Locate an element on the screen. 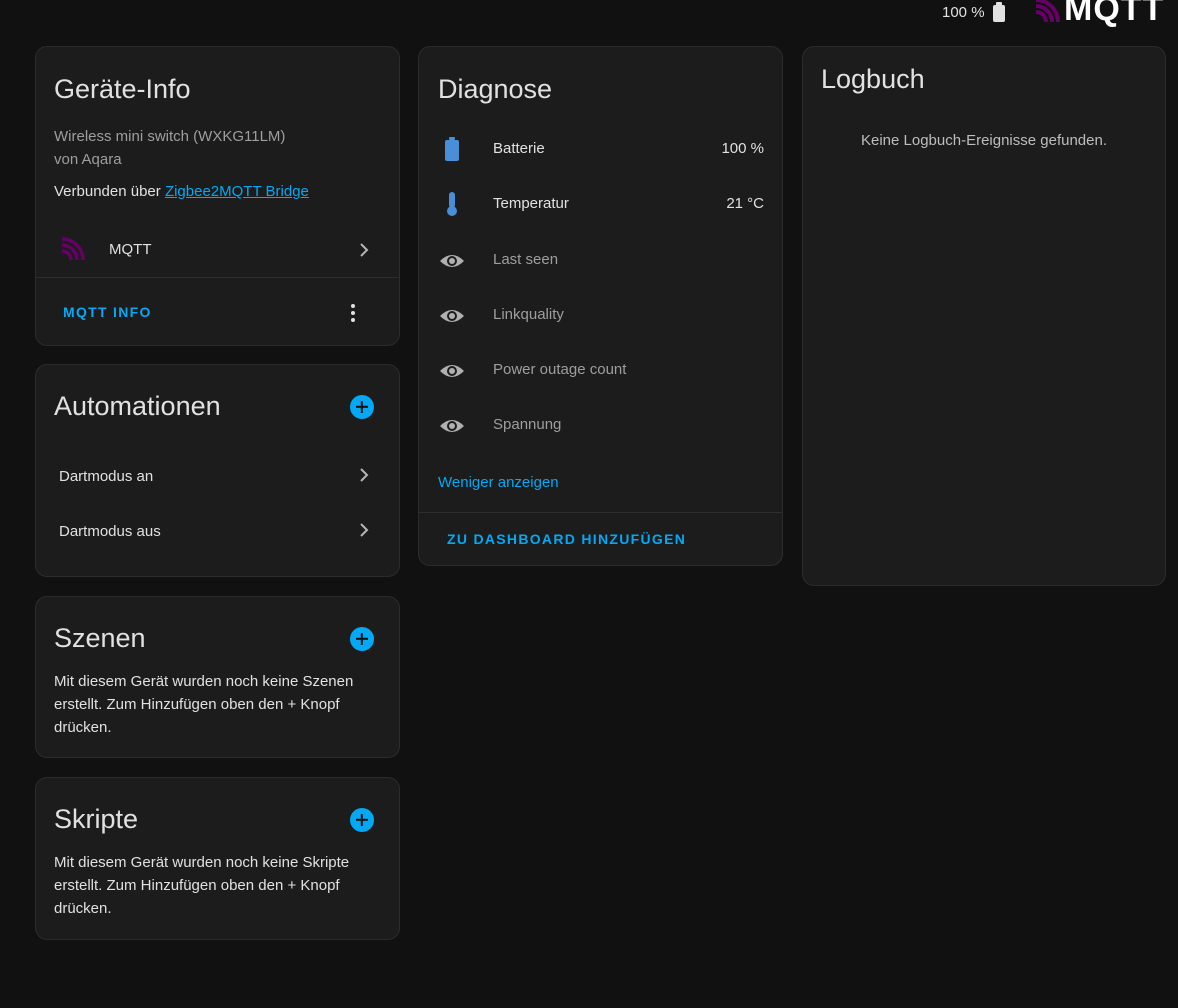 Image resolution: width=1178 pixels, height=1008 pixels. diagnostic-value: 100 % is located at coordinates (742, 148).